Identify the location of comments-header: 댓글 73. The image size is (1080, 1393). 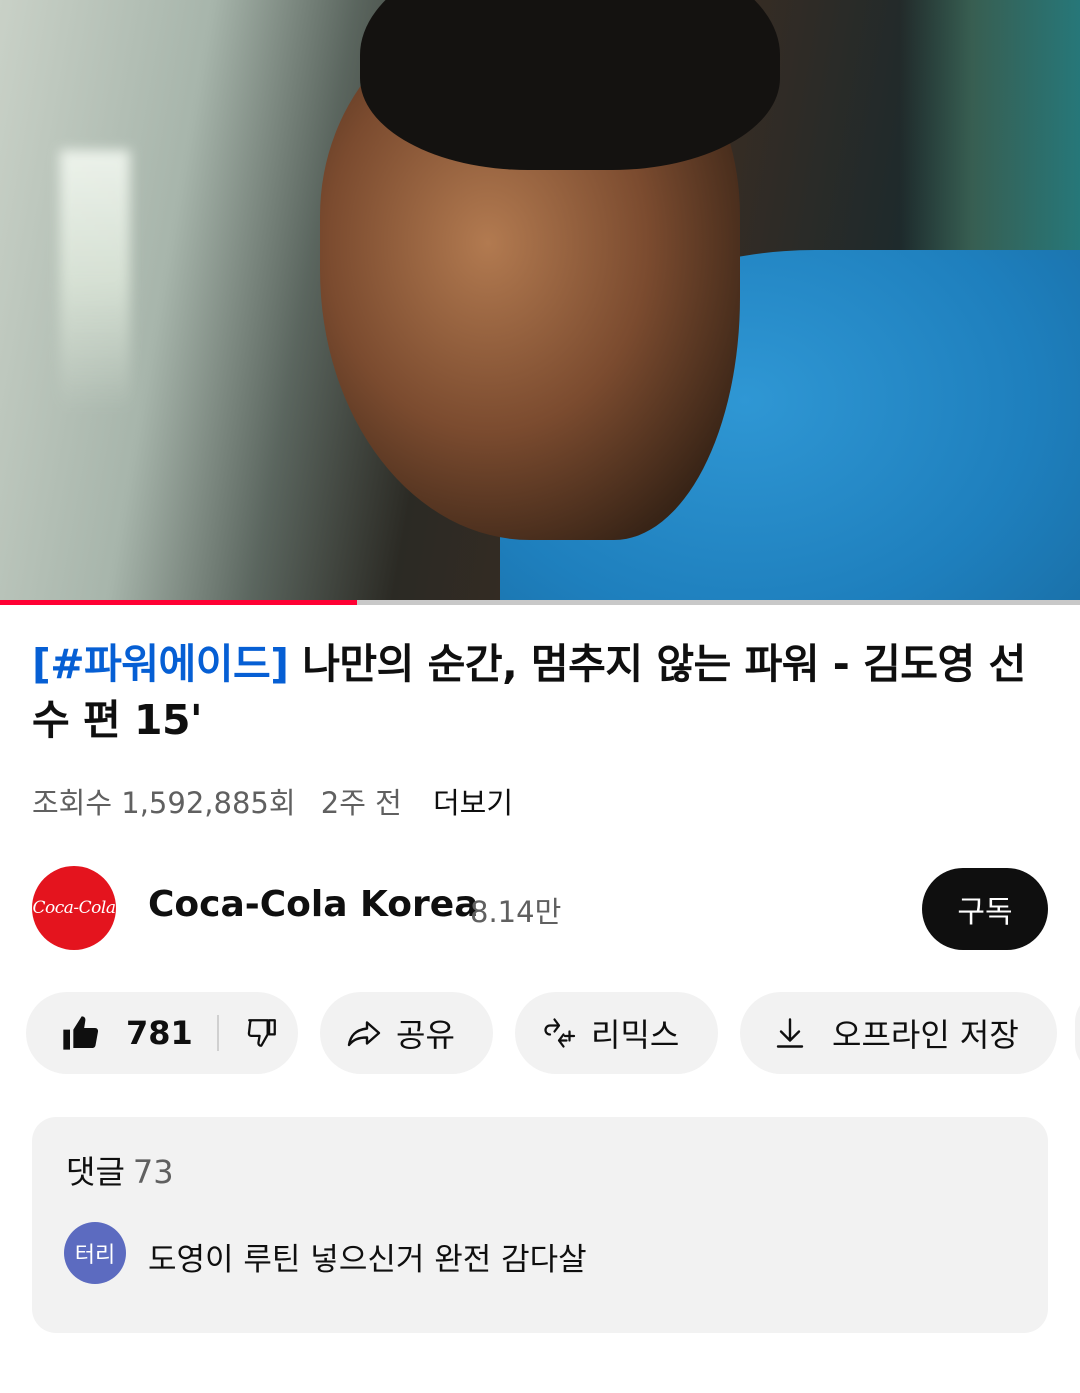
(120, 1170).